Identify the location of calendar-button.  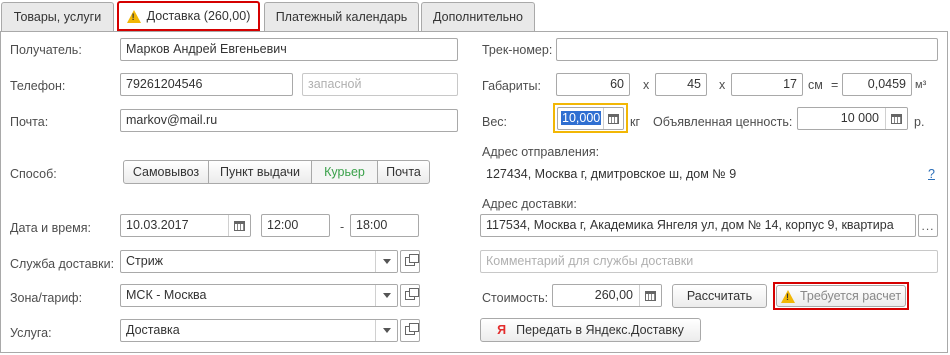
(239, 225).